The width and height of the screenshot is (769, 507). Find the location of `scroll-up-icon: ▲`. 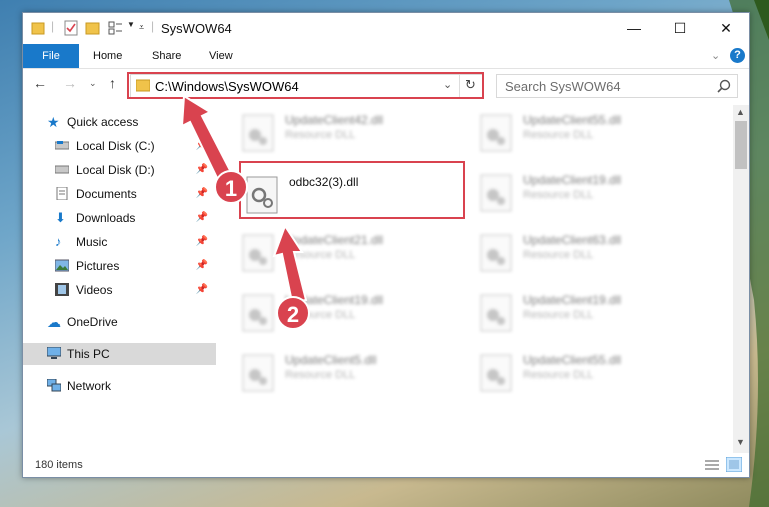

scroll-up-icon: ▲ is located at coordinates (740, 112).